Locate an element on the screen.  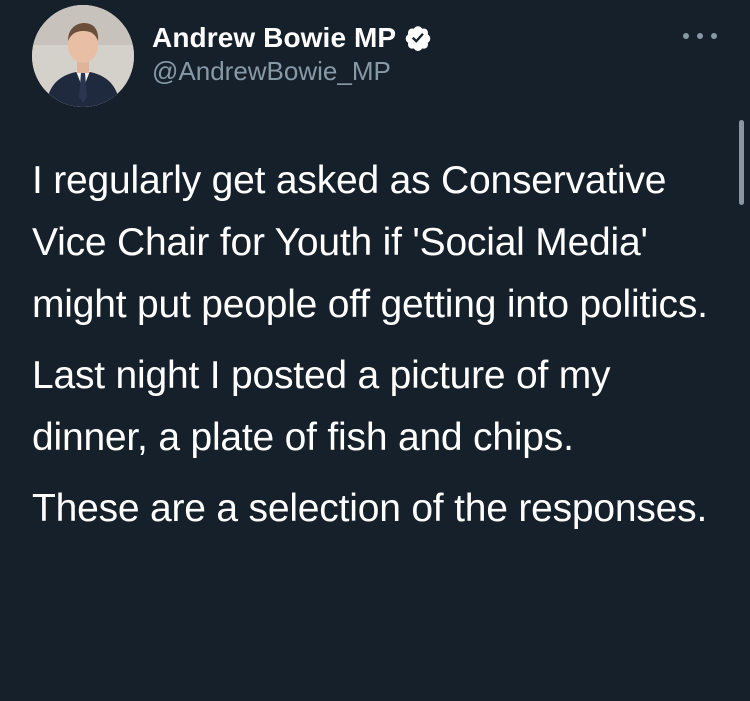
tweet-paragraph: These are a selection of the responses. is located at coordinates (370, 508).